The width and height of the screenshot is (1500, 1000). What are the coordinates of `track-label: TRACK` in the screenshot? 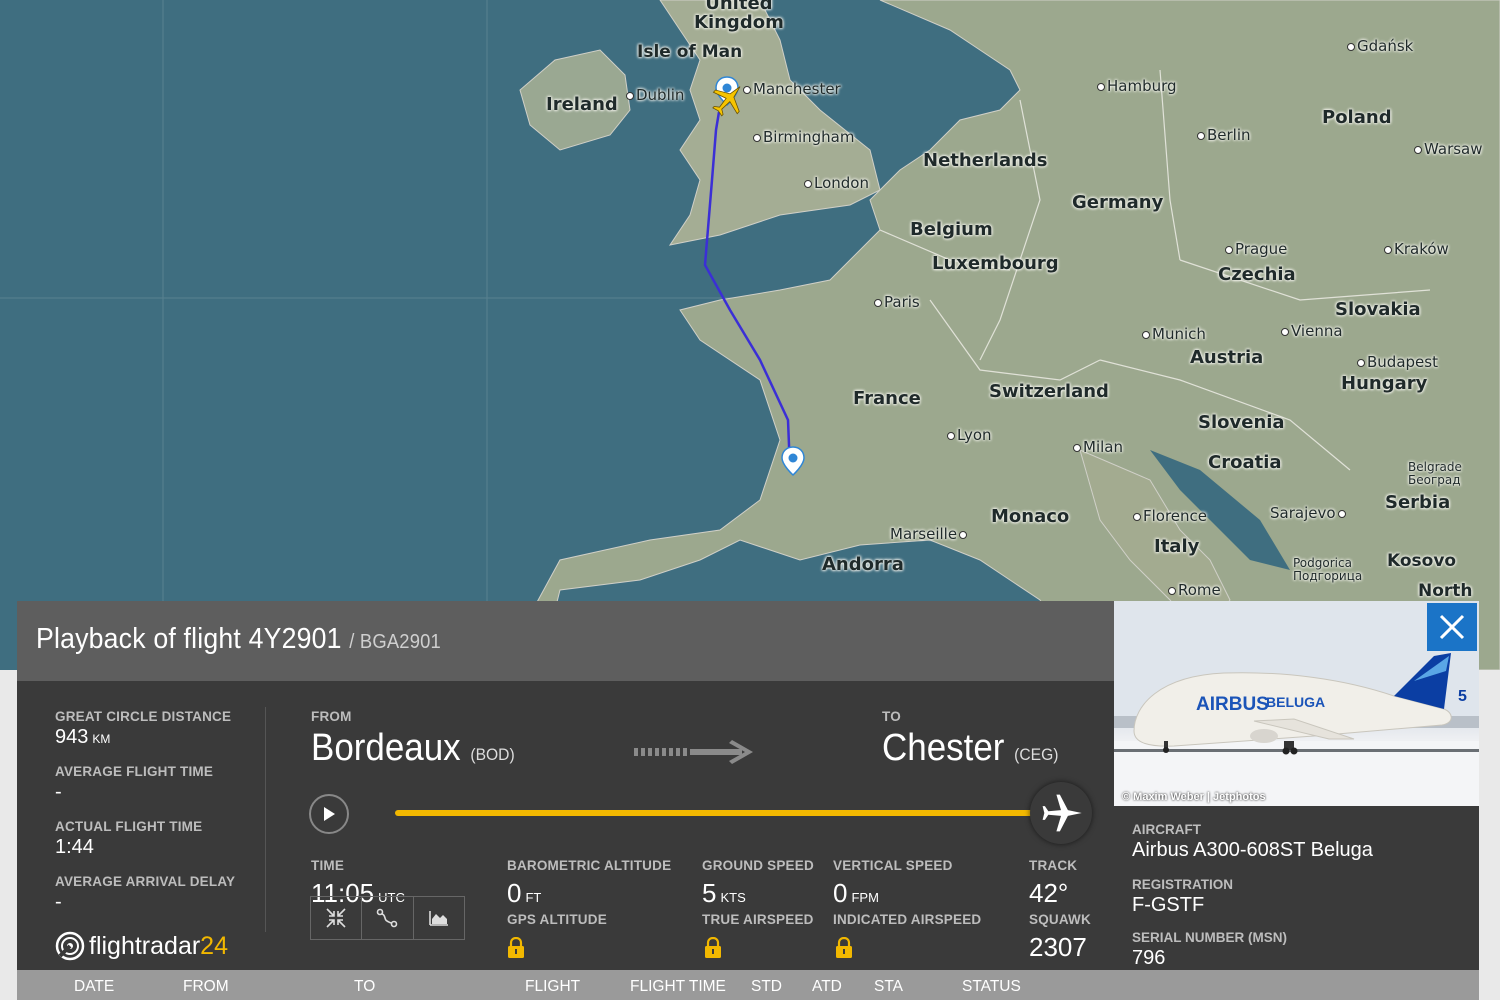 It's located at (1053, 865).